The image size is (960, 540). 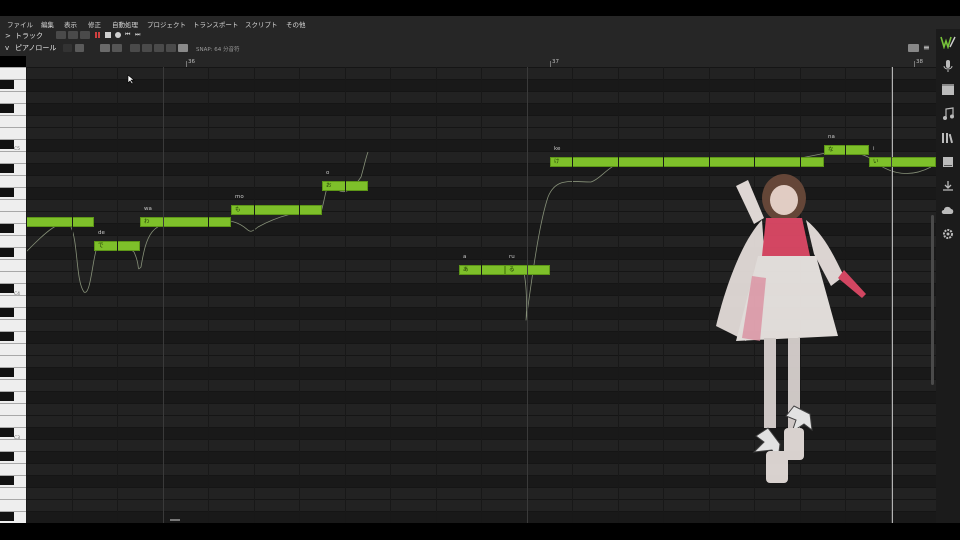 What do you see at coordinates (94, 24) in the screenshot?
I see `menu-modify: 修正` at bounding box center [94, 24].